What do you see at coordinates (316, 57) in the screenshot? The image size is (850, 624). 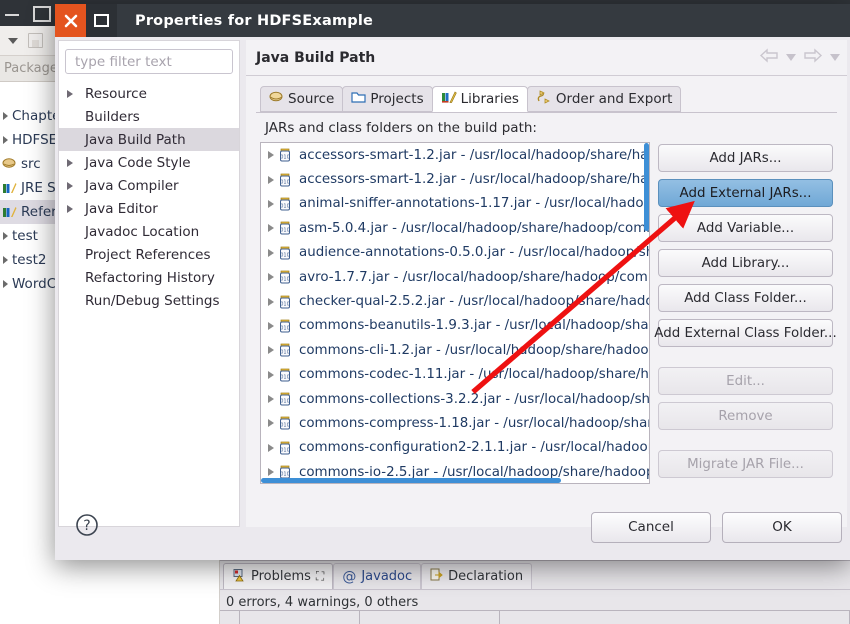 I see `page-title: Java Build Path` at bounding box center [316, 57].